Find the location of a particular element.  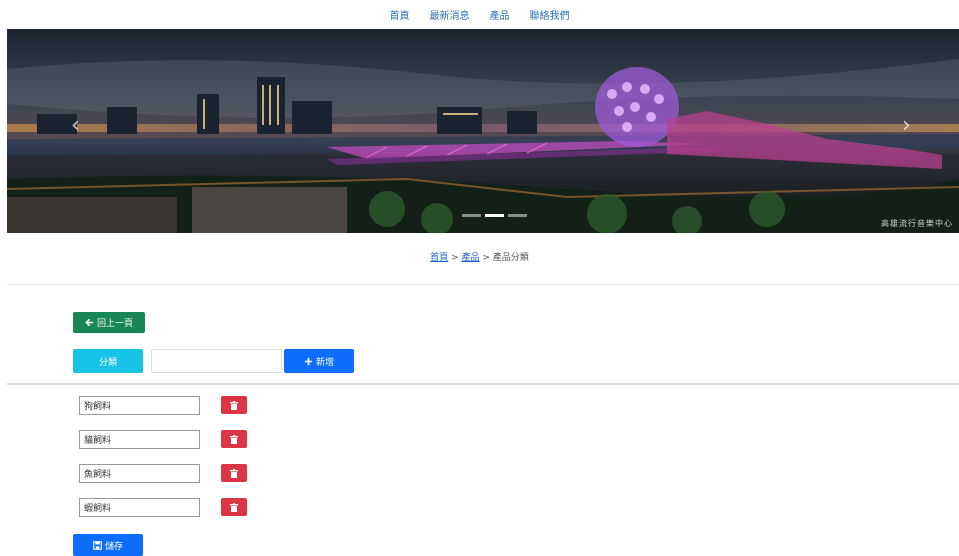

carousel-prev-icon: ‹ is located at coordinates (75, 126).